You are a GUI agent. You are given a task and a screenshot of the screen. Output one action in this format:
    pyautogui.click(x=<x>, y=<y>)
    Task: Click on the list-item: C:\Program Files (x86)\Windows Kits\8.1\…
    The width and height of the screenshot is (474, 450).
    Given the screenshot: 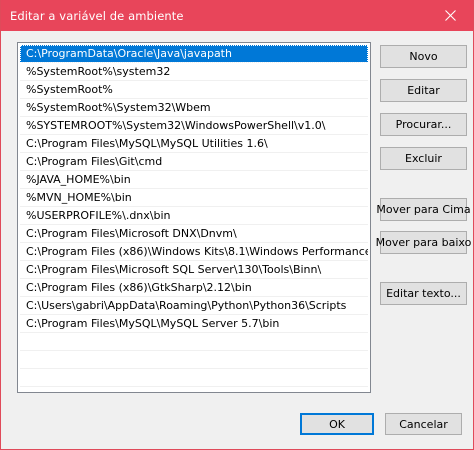 What is the action you would take?
    pyautogui.click(x=194, y=252)
    